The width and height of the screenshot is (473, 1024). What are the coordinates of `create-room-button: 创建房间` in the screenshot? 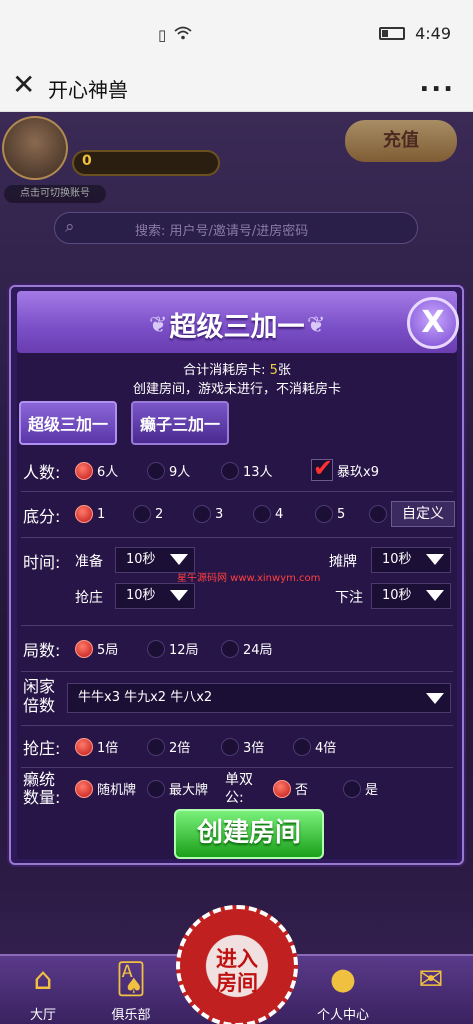 It's located at (249, 834).